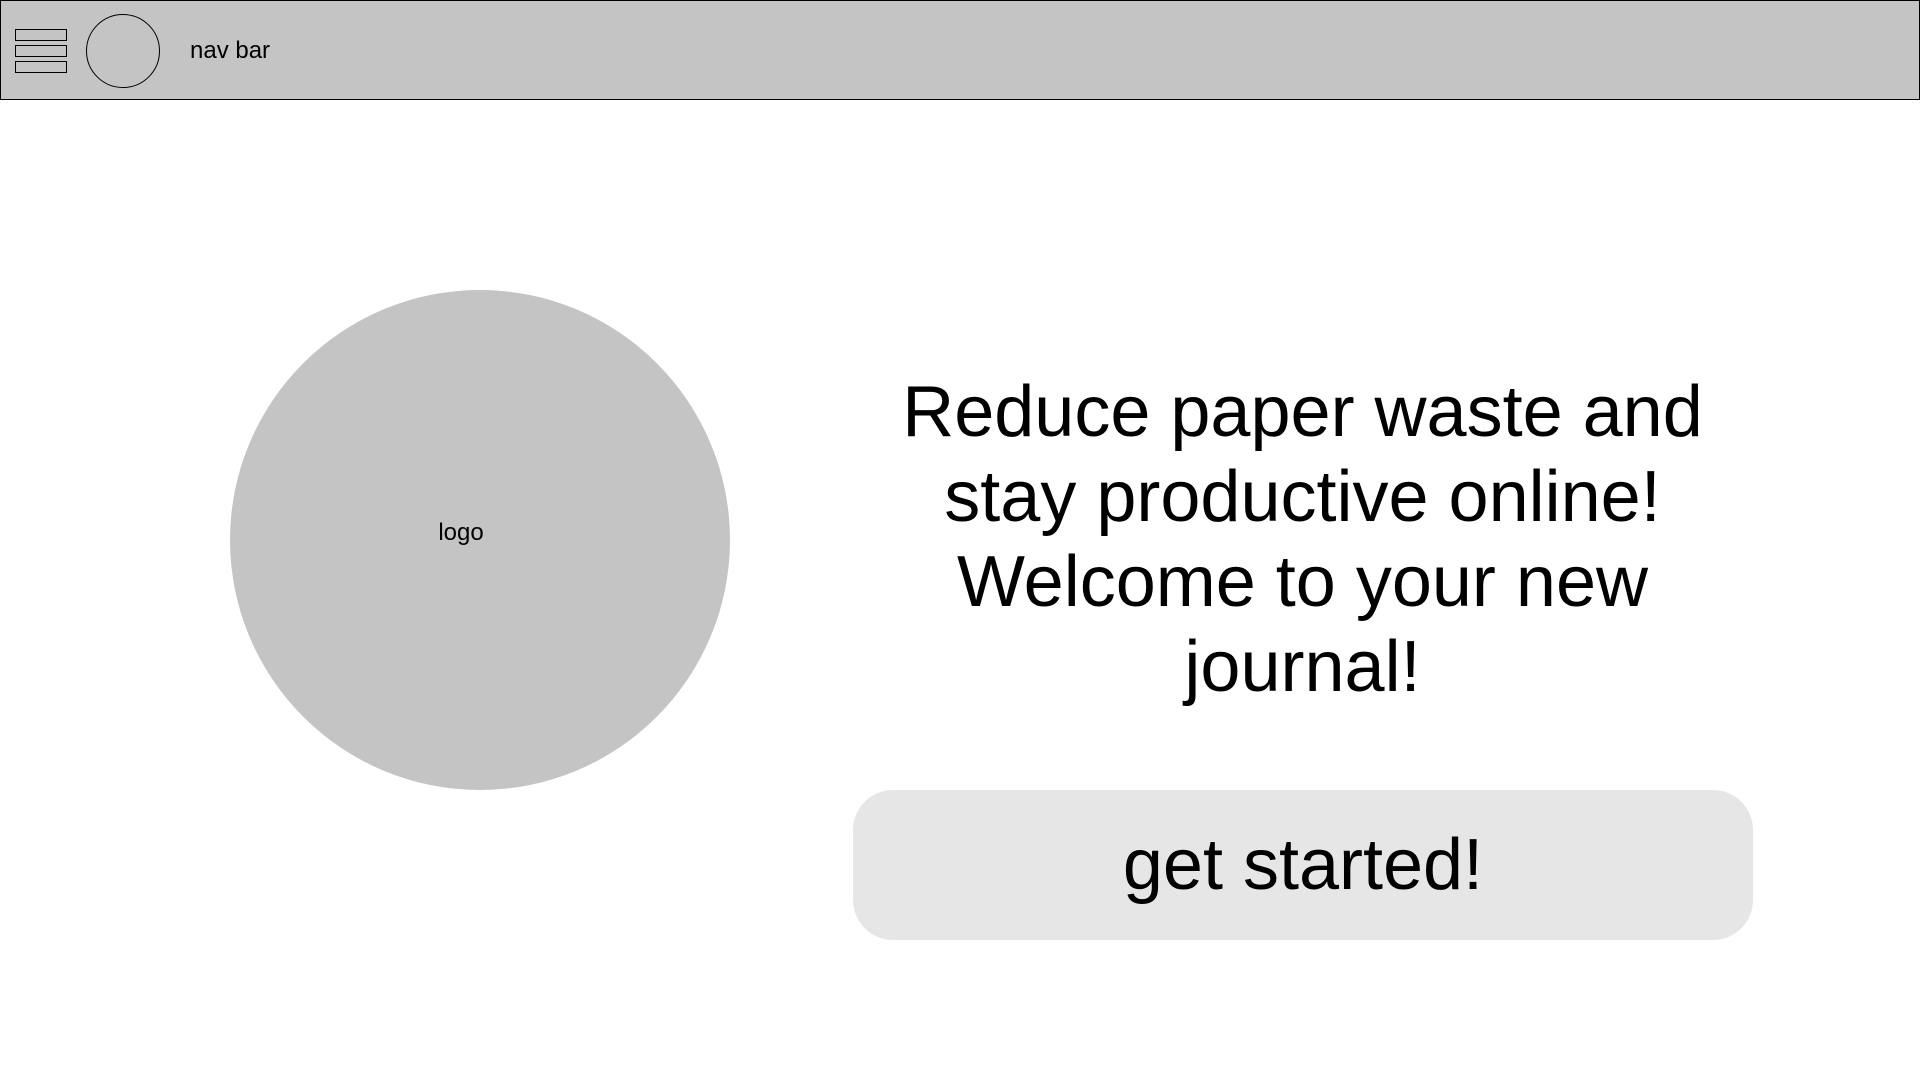 Image resolution: width=1920 pixels, height=1080 pixels. Describe the element at coordinates (461, 532) in the screenshot. I see `logo-label: logo` at that location.